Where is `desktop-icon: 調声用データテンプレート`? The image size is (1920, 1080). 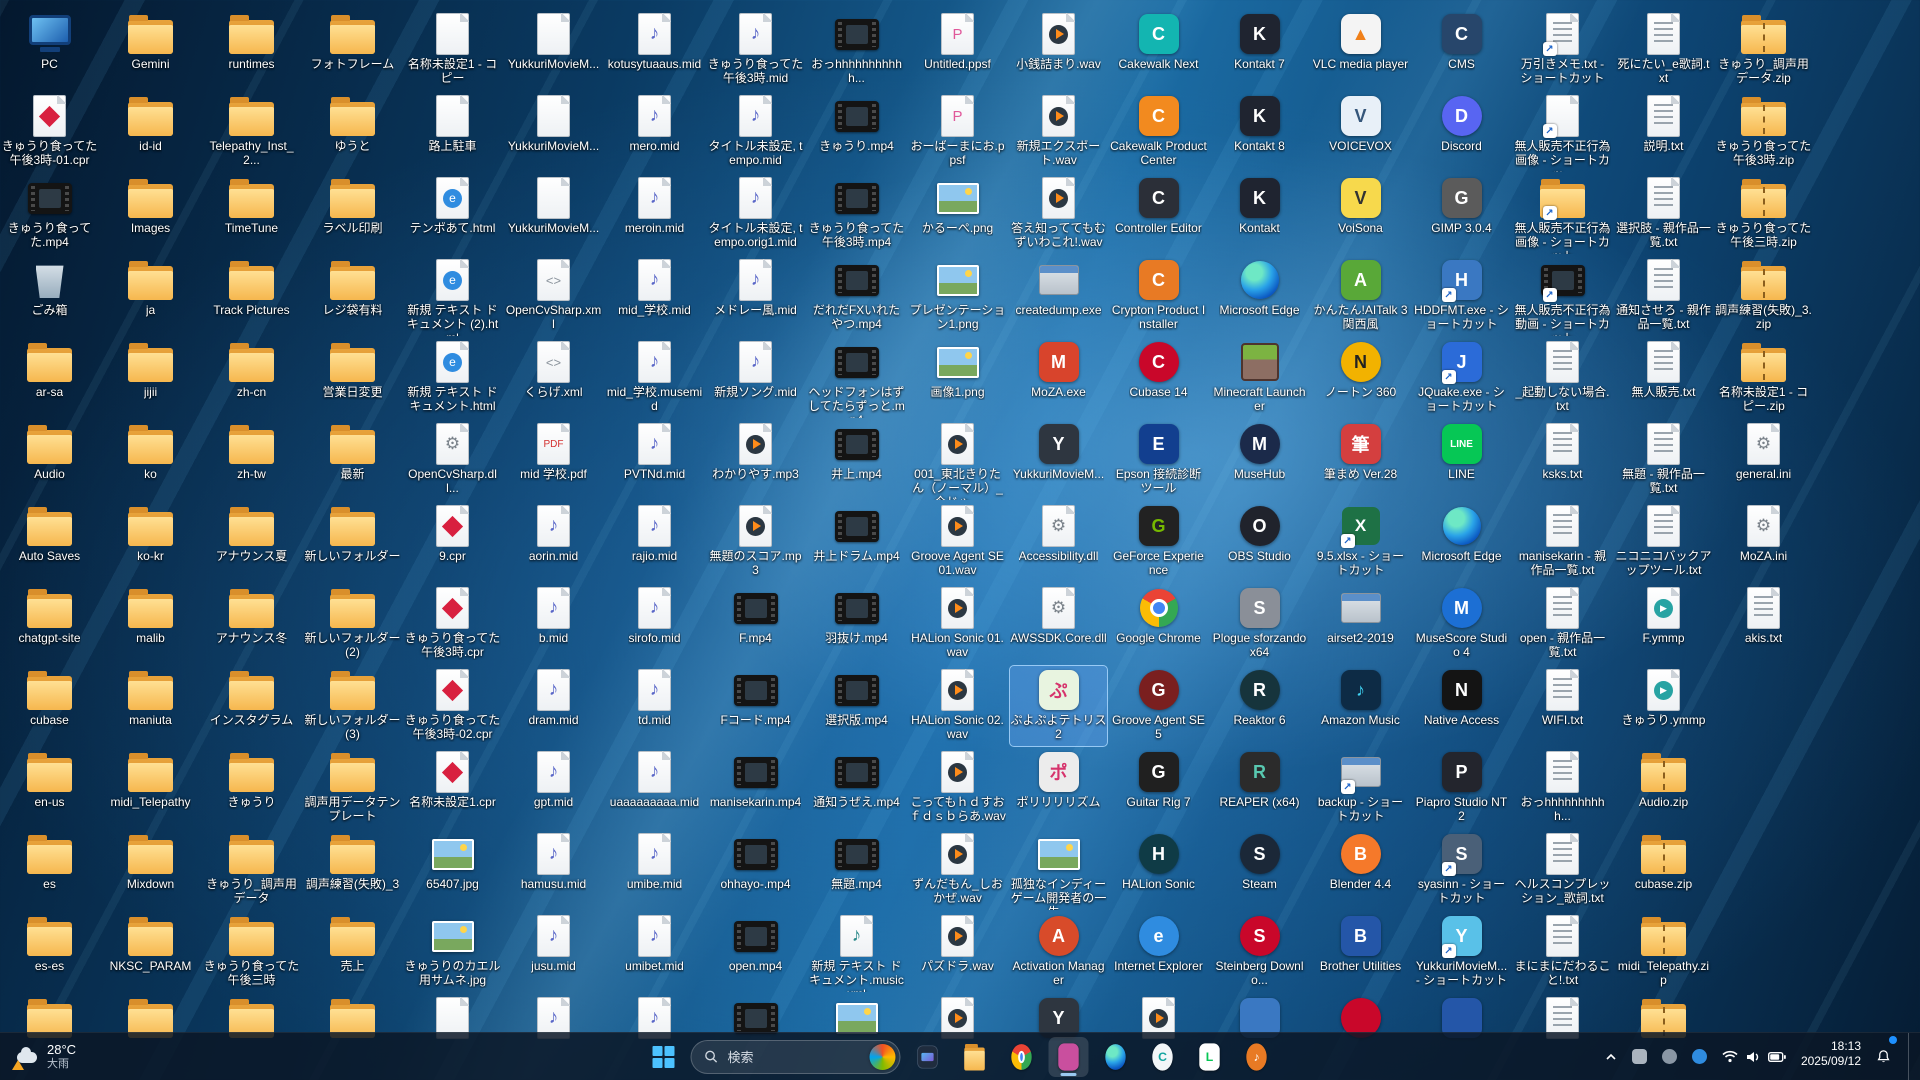
desktop-icon: 調声用データテンプレート is located at coordinates (352, 788).